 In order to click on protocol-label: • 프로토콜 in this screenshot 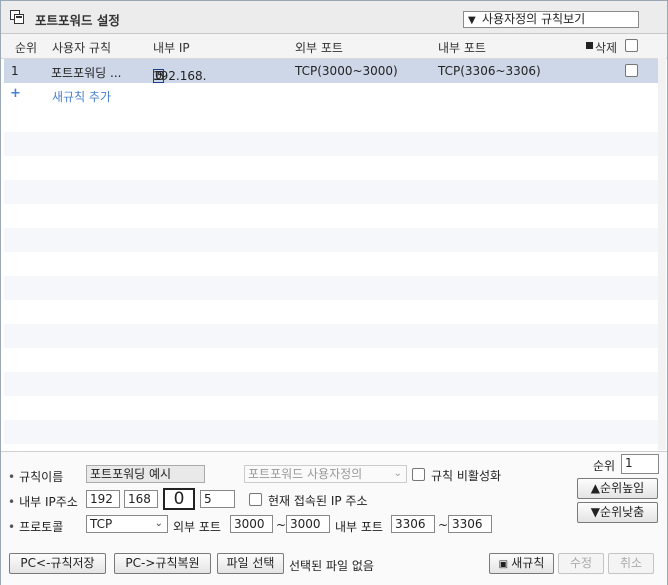, I will do `click(36, 527)`.